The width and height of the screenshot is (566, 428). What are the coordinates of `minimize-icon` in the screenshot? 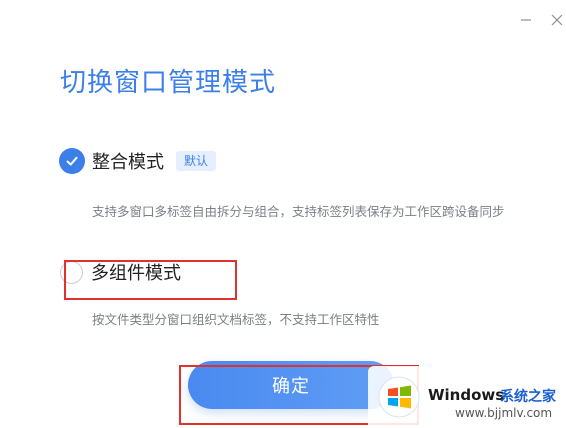 It's located at (526, 20).